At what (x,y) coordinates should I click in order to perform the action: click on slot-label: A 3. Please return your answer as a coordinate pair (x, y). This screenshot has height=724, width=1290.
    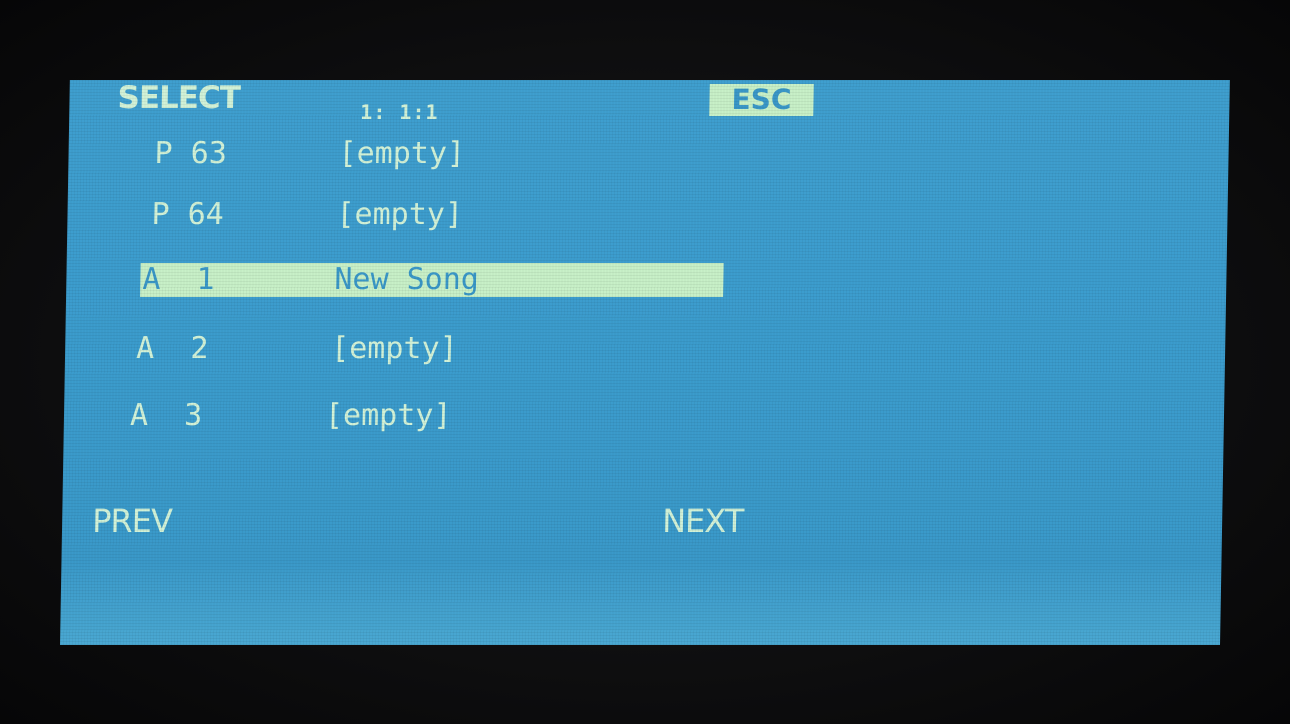
    Looking at the image, I should click on (166, 415).